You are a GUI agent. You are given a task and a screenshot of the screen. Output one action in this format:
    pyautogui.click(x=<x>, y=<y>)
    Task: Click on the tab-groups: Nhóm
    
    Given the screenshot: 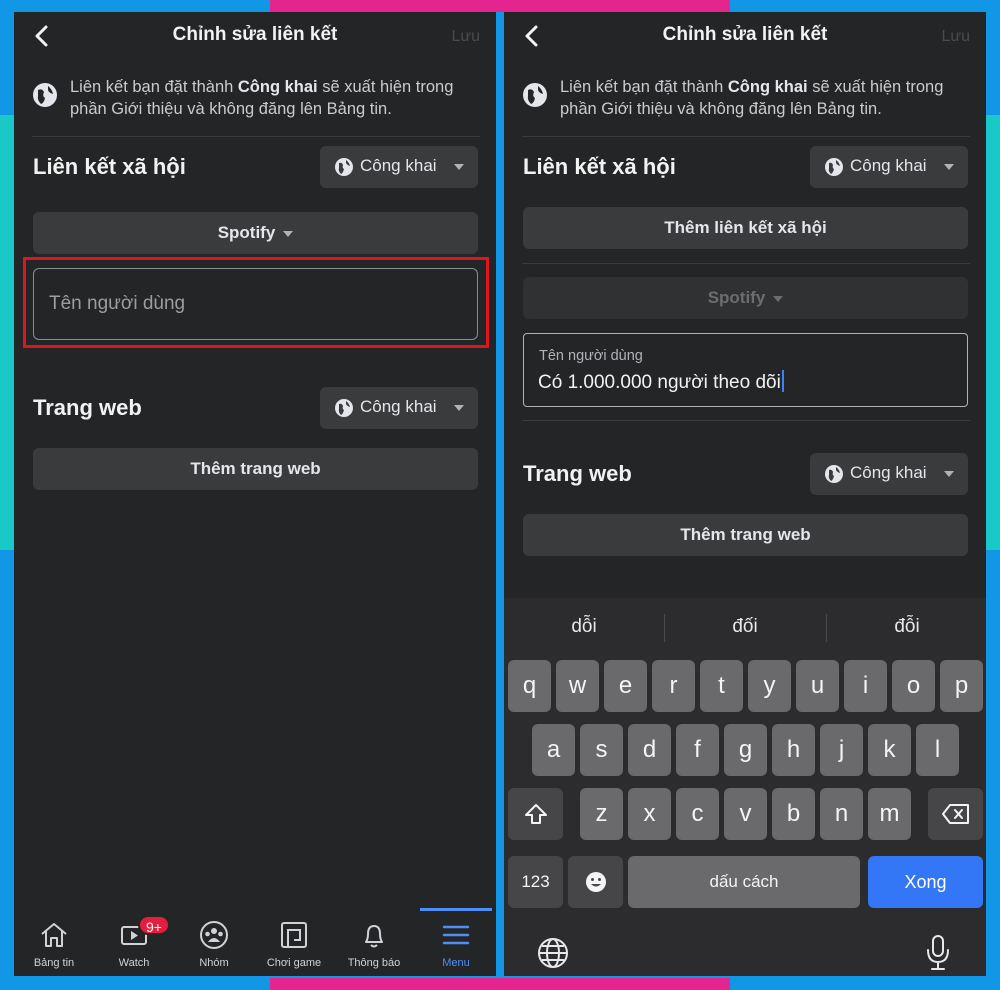 What is the action you would take?
    pyautogui.click(x=214, y=943)
    